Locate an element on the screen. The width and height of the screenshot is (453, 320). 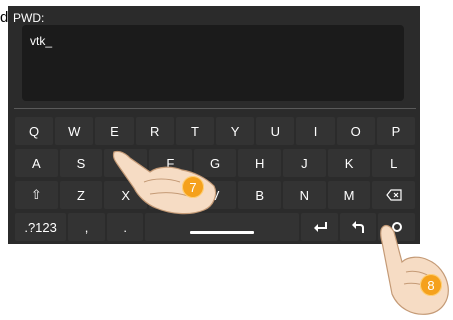
key-y: Y is located at coordinates (235, 131).